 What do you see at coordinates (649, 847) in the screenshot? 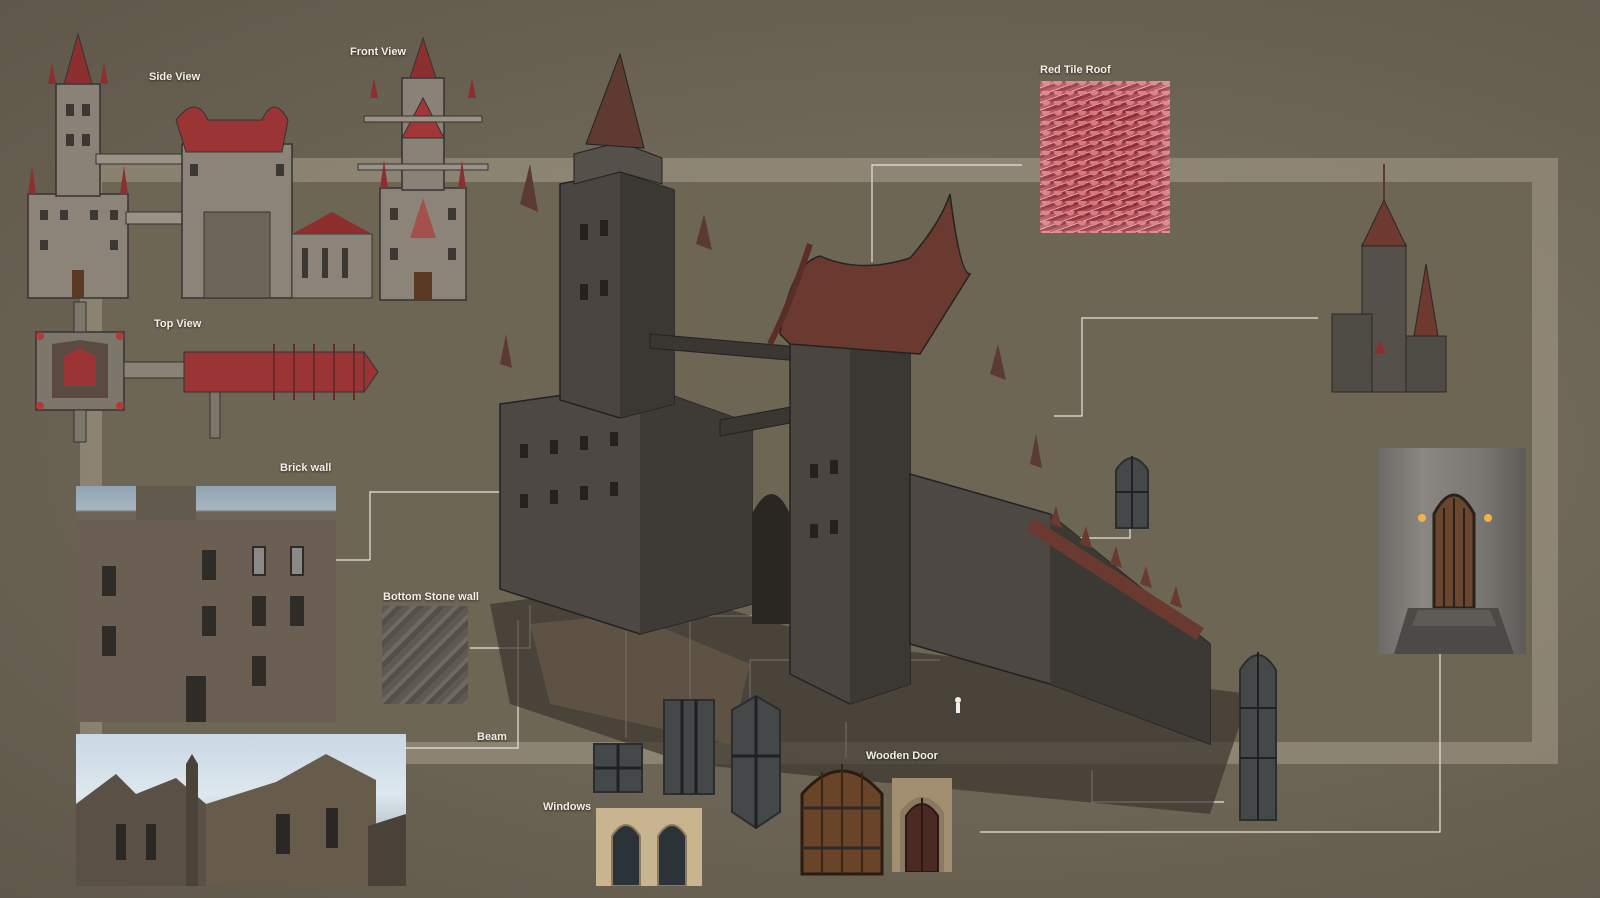
I see `windows-photo` at bounding box center [649, 847].